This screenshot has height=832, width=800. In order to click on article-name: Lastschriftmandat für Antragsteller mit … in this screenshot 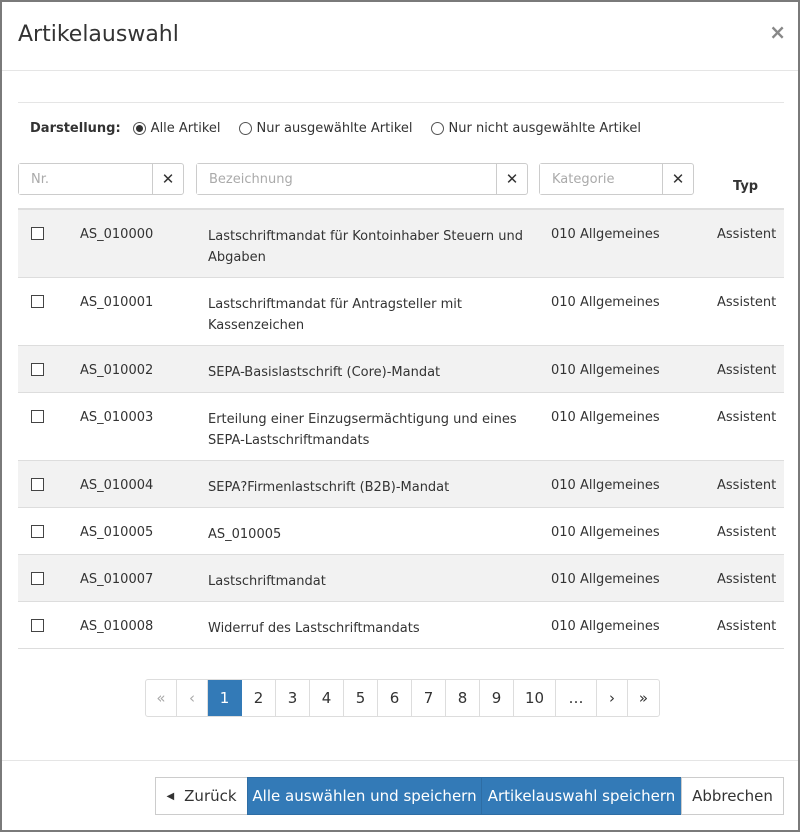, I will do `click(335, 315)`.